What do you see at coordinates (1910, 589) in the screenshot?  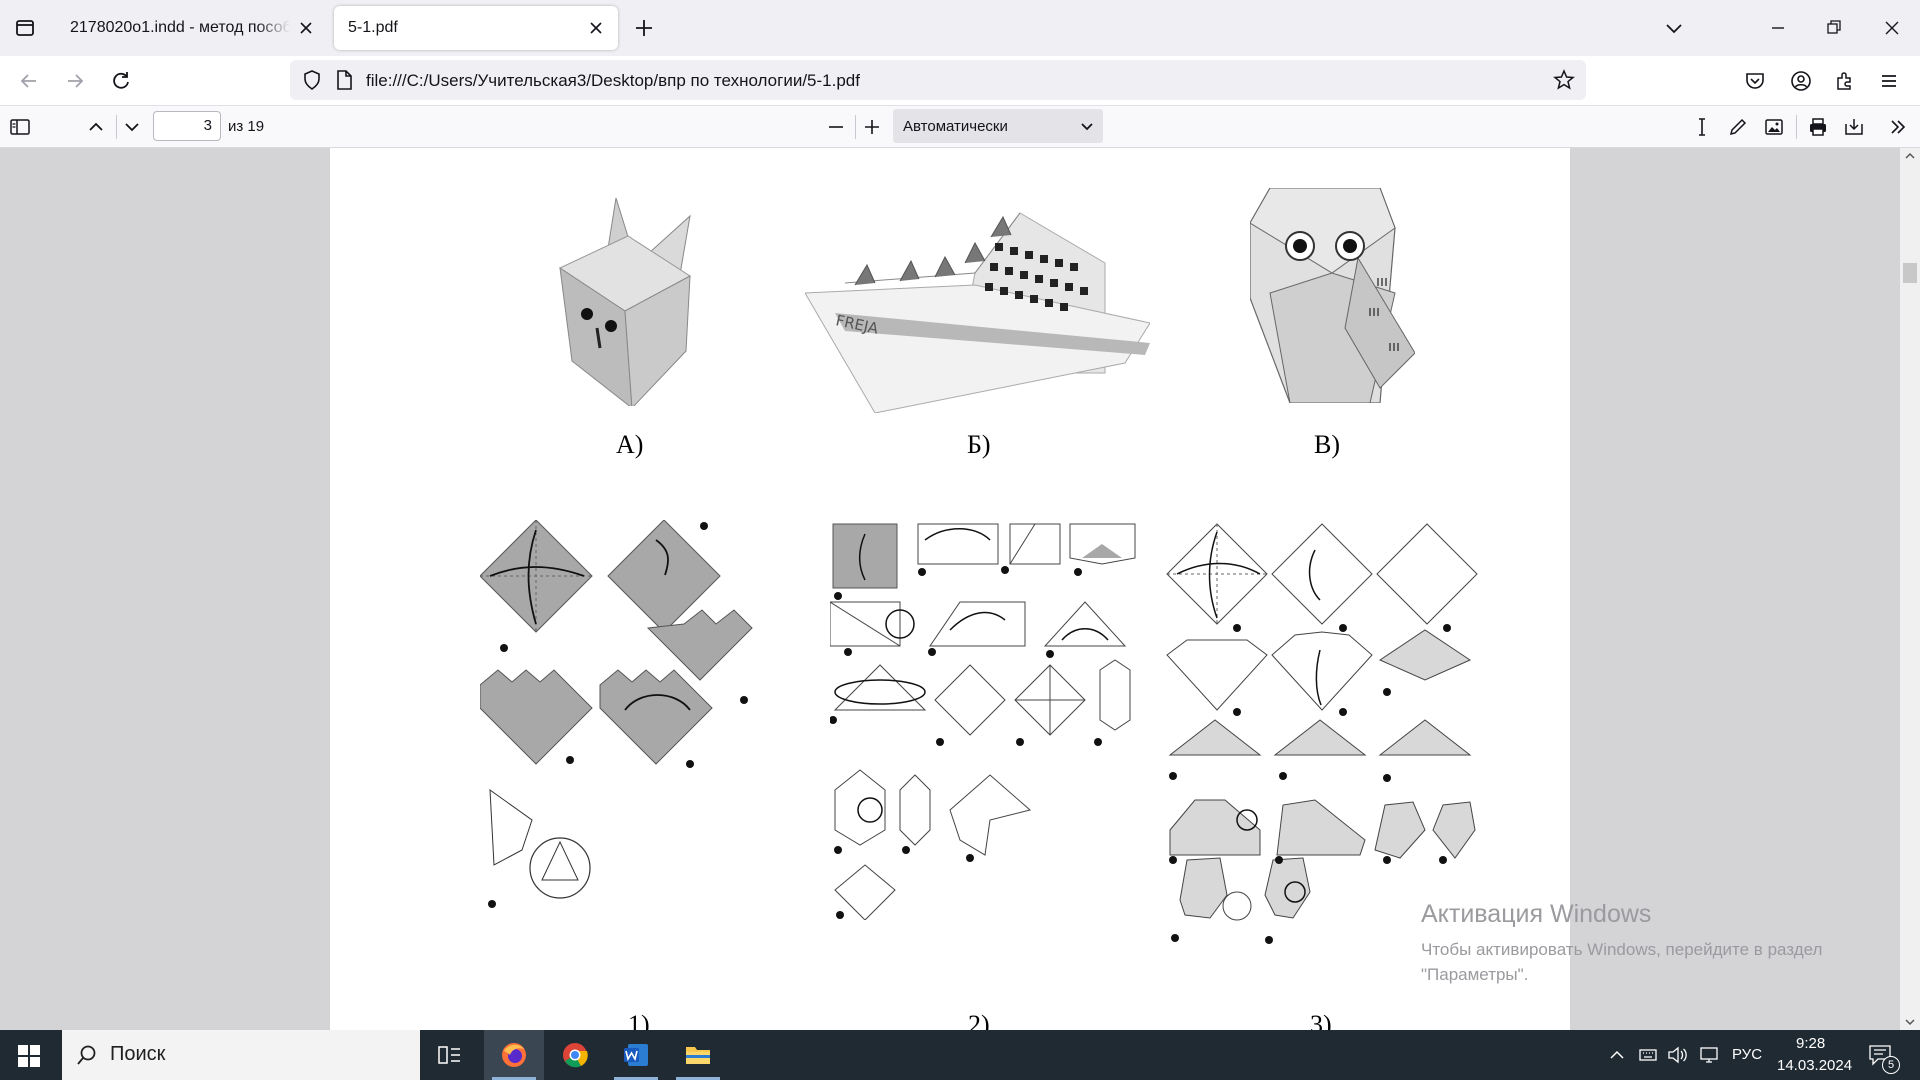 I see `vertical-scrollbar` at bounding box center [1910, 589].